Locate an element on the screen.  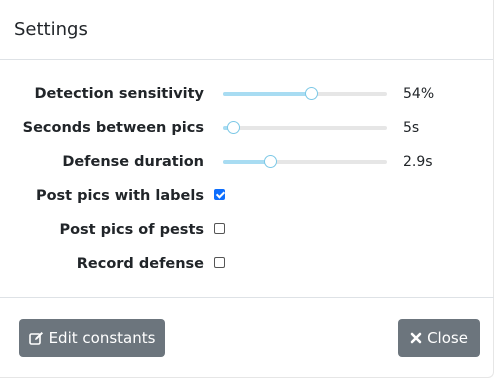
post-pics-with-labels-checkbox is located at coordinates (219, 194).